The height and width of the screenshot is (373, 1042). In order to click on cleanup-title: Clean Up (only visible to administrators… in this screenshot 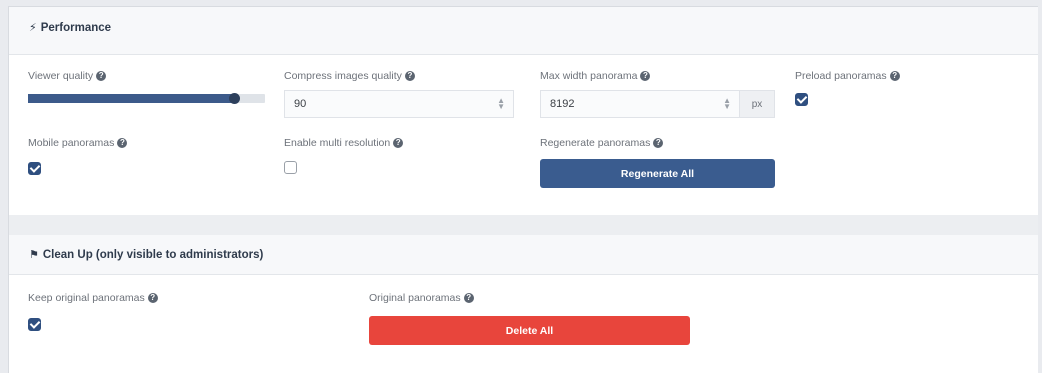, I will do `click(153, 254)`.